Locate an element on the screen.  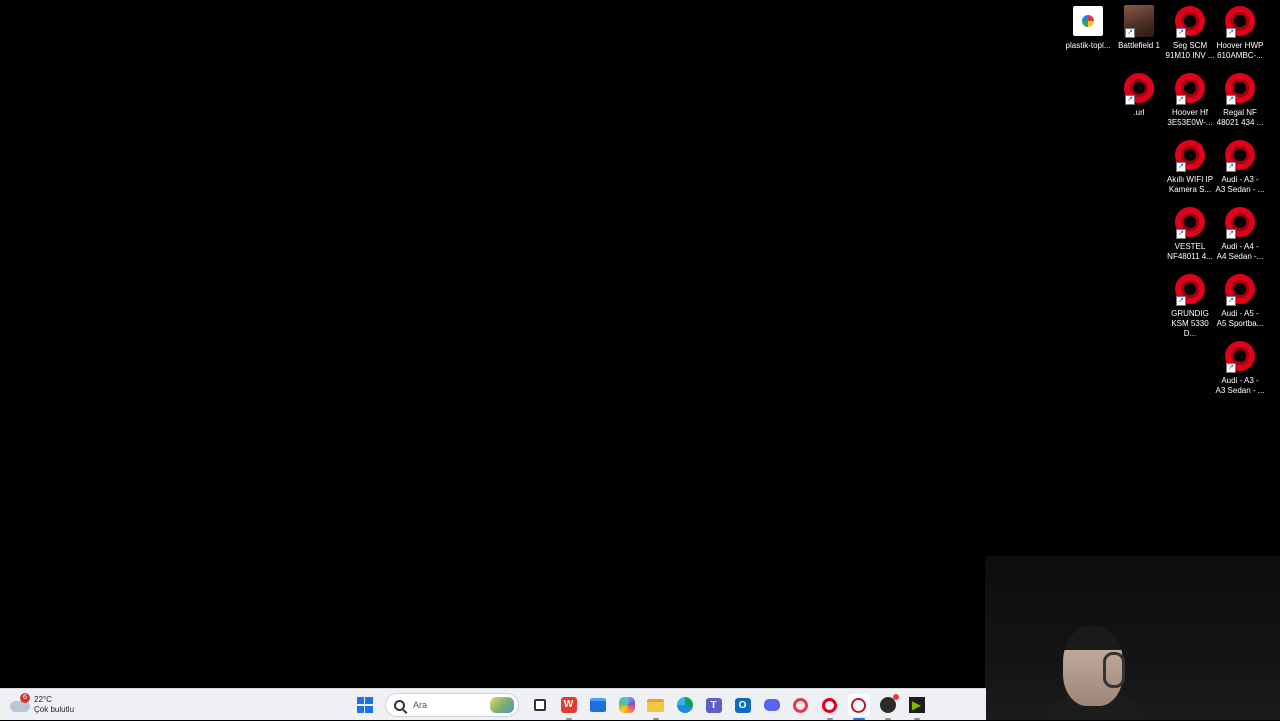
microsoft-store-icon is located at coordinates (597, 705).